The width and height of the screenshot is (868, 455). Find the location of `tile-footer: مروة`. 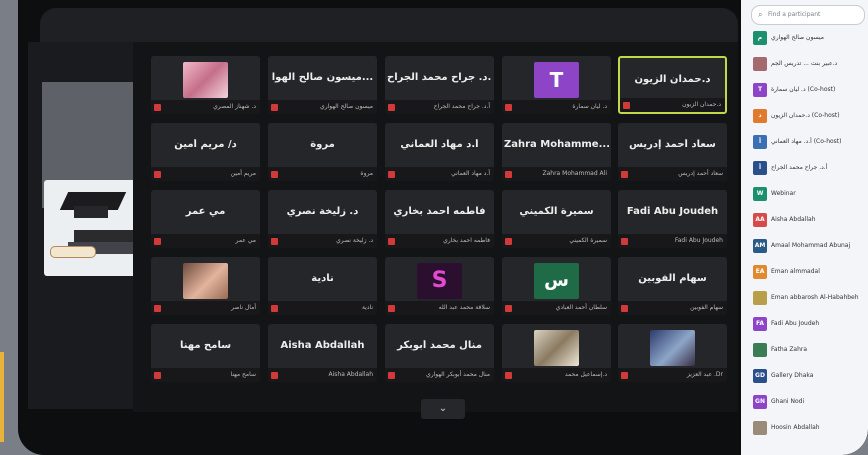

tile-footer: مروة is located at coordinates (322, 174).